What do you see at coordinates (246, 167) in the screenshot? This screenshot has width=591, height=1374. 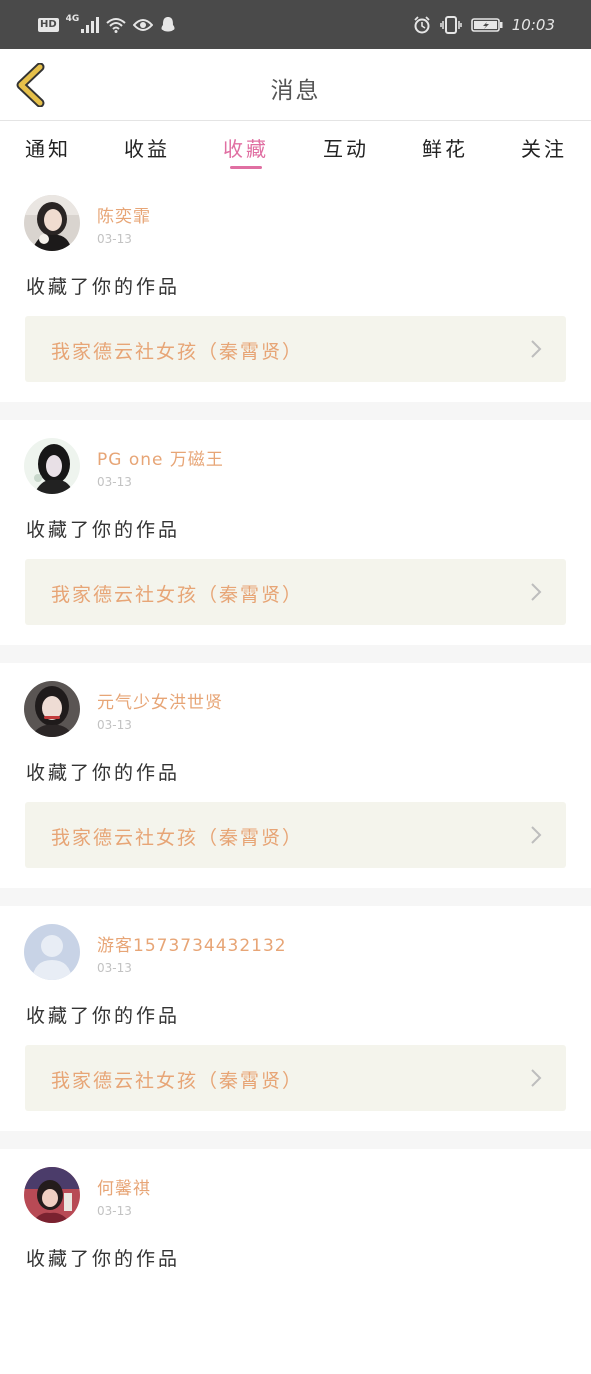 I see `active-tab-indicator` at bounding box center [246, 167].